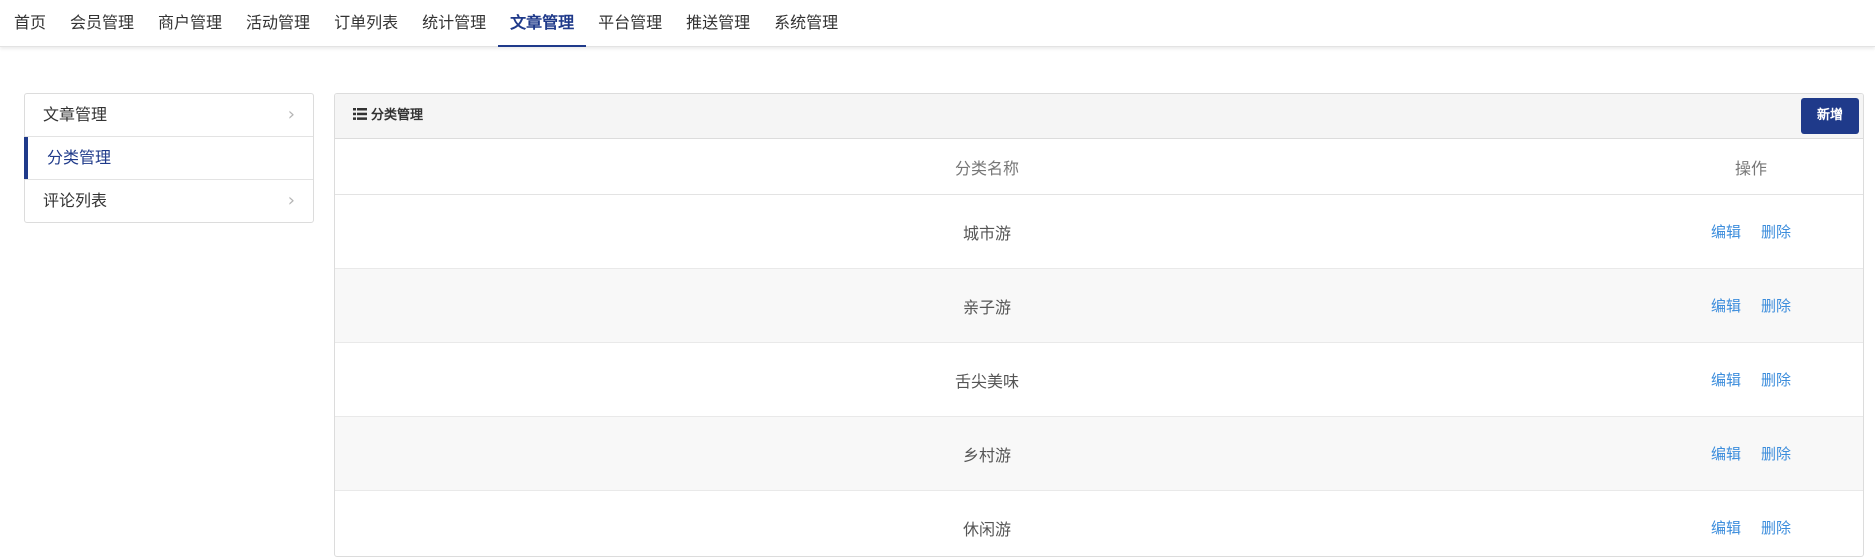  Describe the element at coordinates (75, 114) in the screenshot. I see `sidebar-item-label: 文章管理` at that location.